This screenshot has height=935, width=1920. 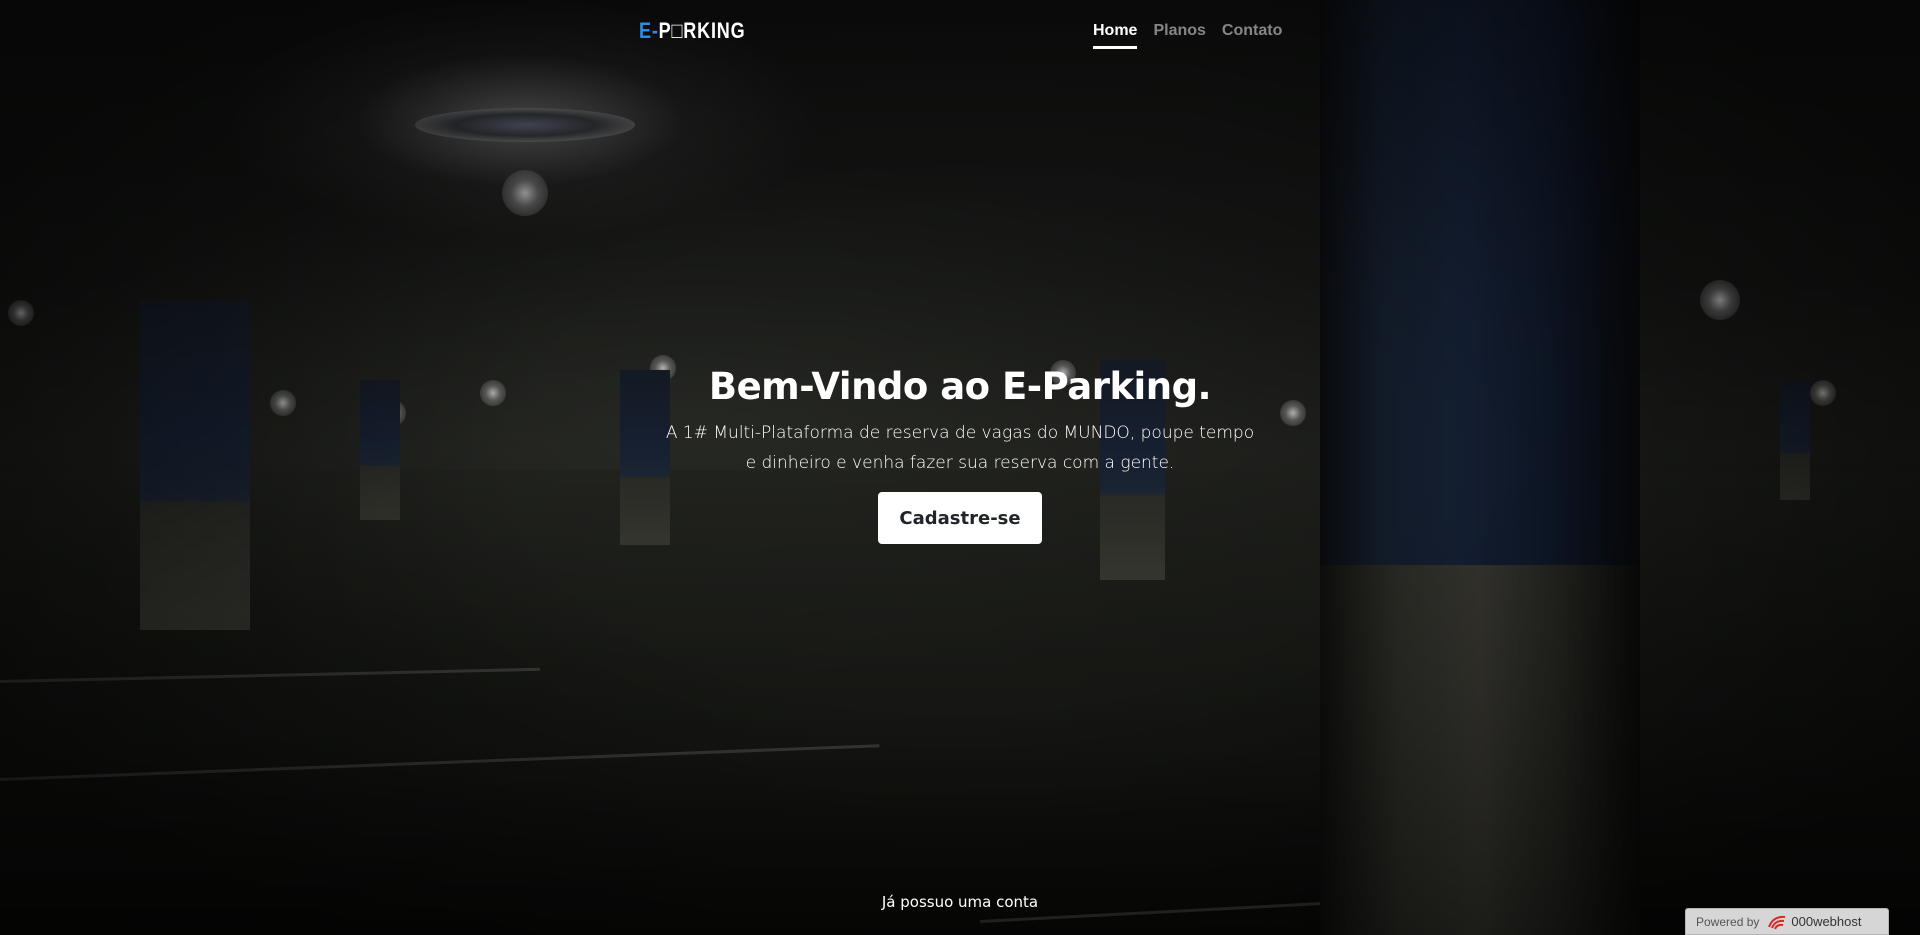 I want to click on signup-button: Cadastre-se, so click(x=960, y=518).